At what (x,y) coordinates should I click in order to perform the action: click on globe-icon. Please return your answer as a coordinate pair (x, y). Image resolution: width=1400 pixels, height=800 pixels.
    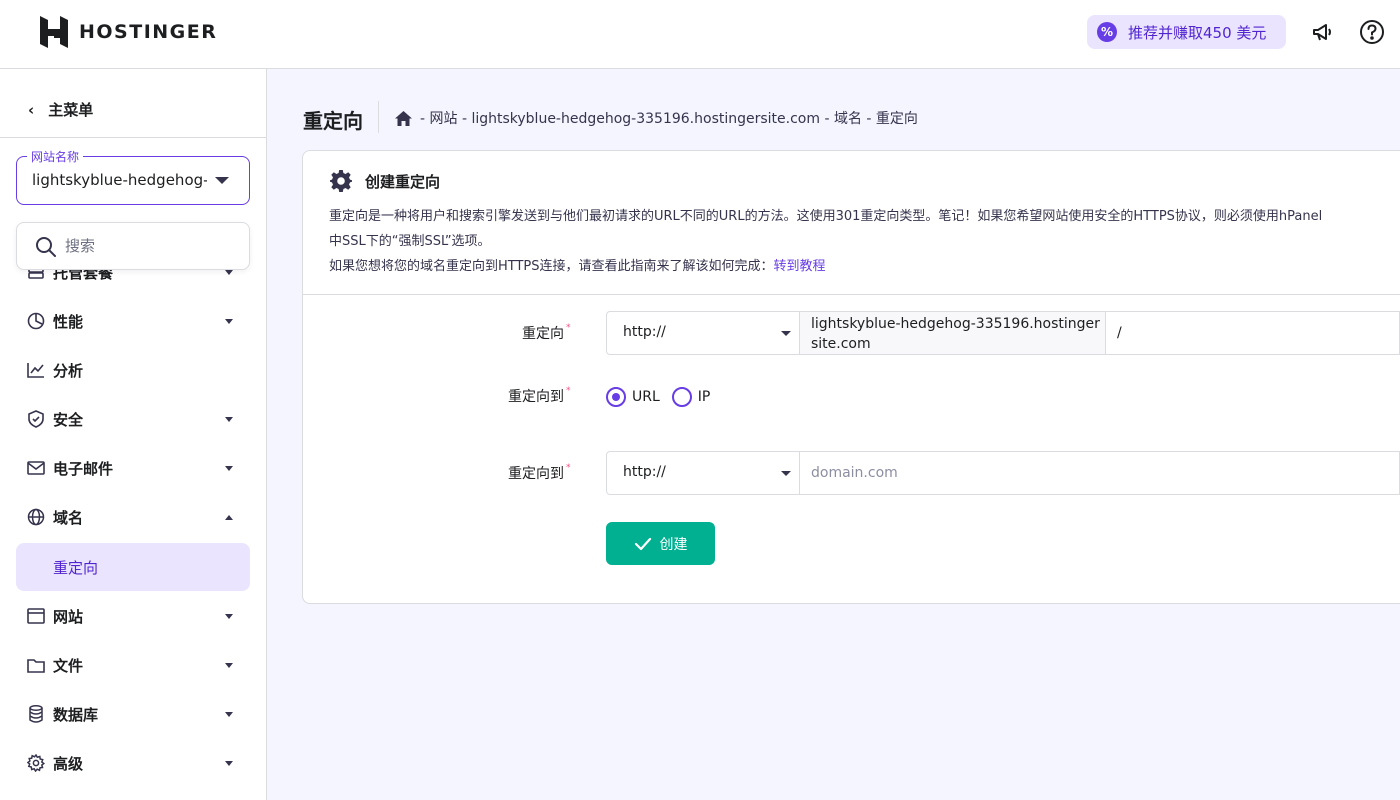
    Looking at the image, I should click on (36, 517).